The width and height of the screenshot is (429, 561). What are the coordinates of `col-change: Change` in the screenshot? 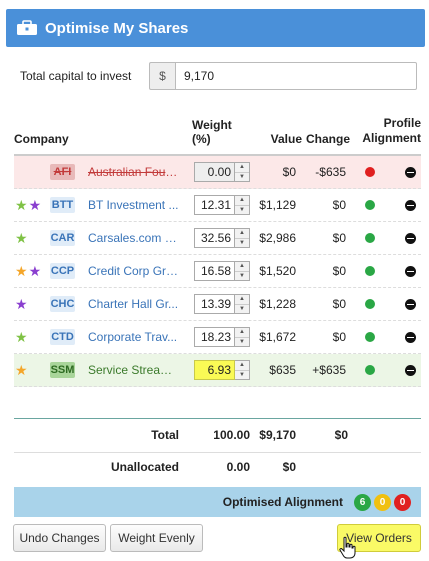 It's located at (327, 139).